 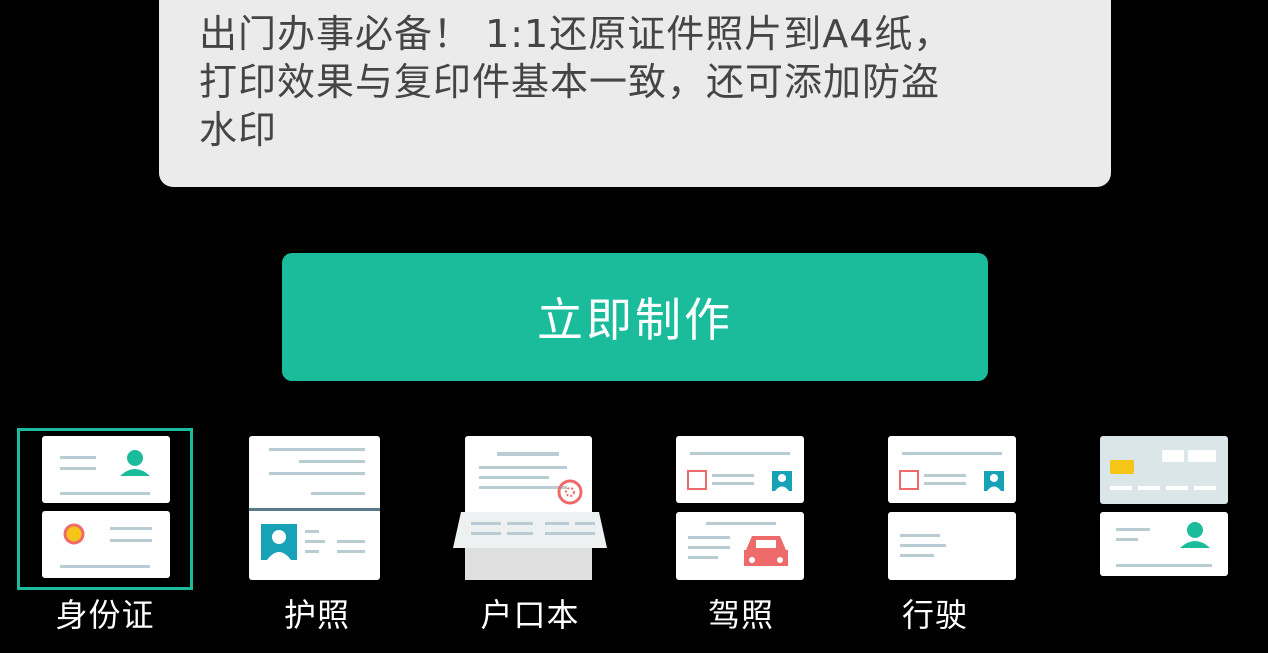 I want to click on doc-label-vehicle-license: 行驶, so click(x=935, y=613).